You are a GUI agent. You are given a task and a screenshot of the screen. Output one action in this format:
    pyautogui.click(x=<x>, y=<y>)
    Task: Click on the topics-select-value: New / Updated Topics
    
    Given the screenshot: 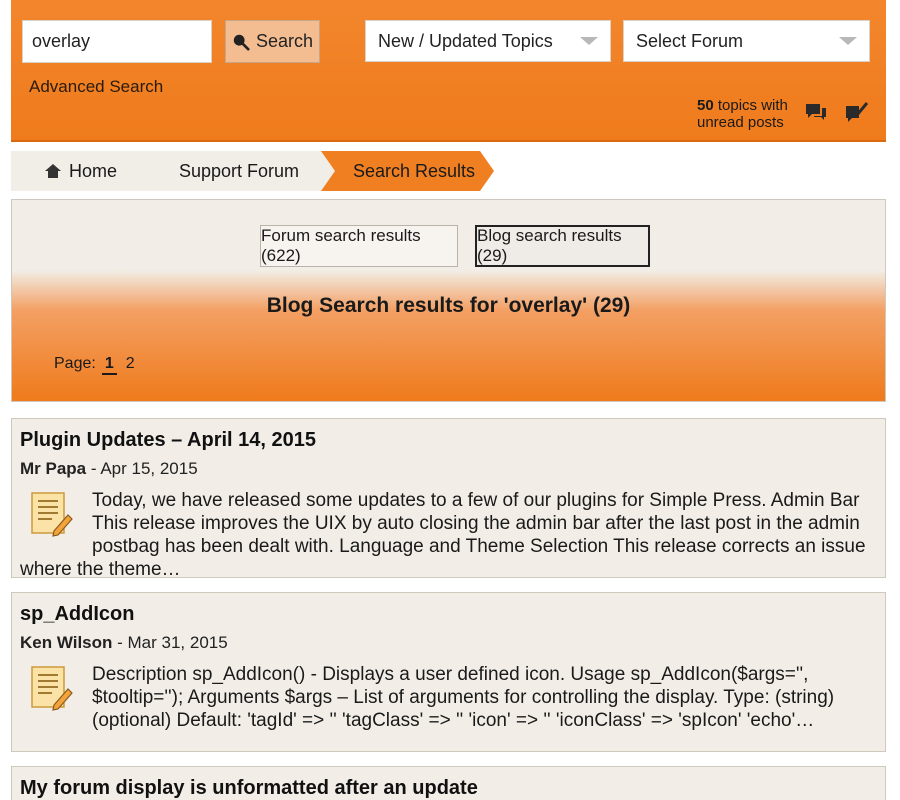 What is the action you would take?
    pyautogui.click(x=465, y=40)
    